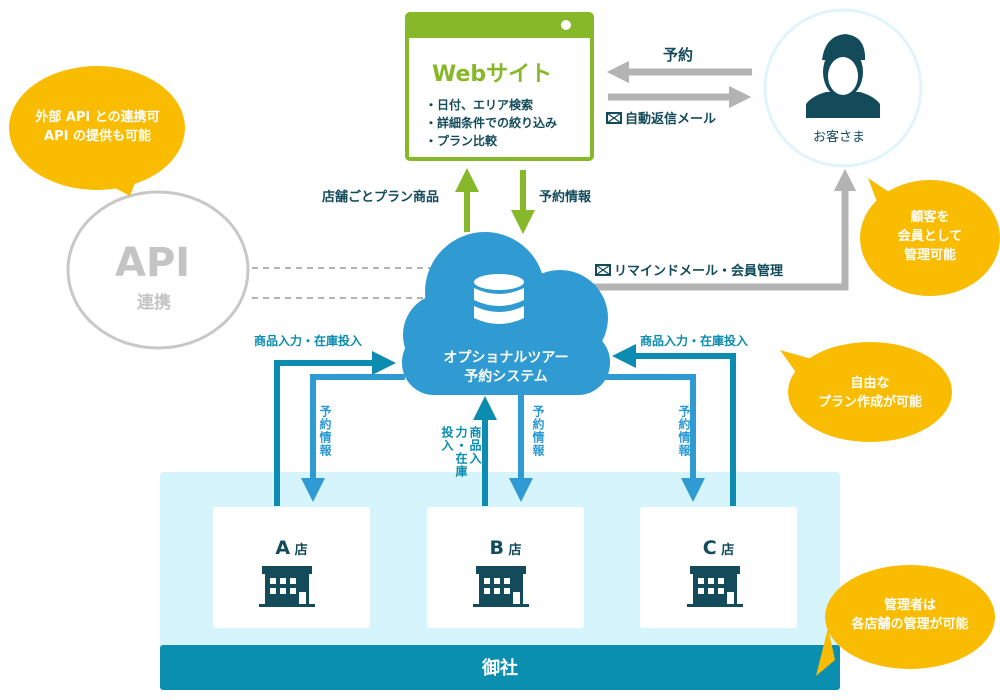  What do you see at coordinates (500, 668) in the screenshot?
I see `company-label: 御社` at bounding box center [500, 668].